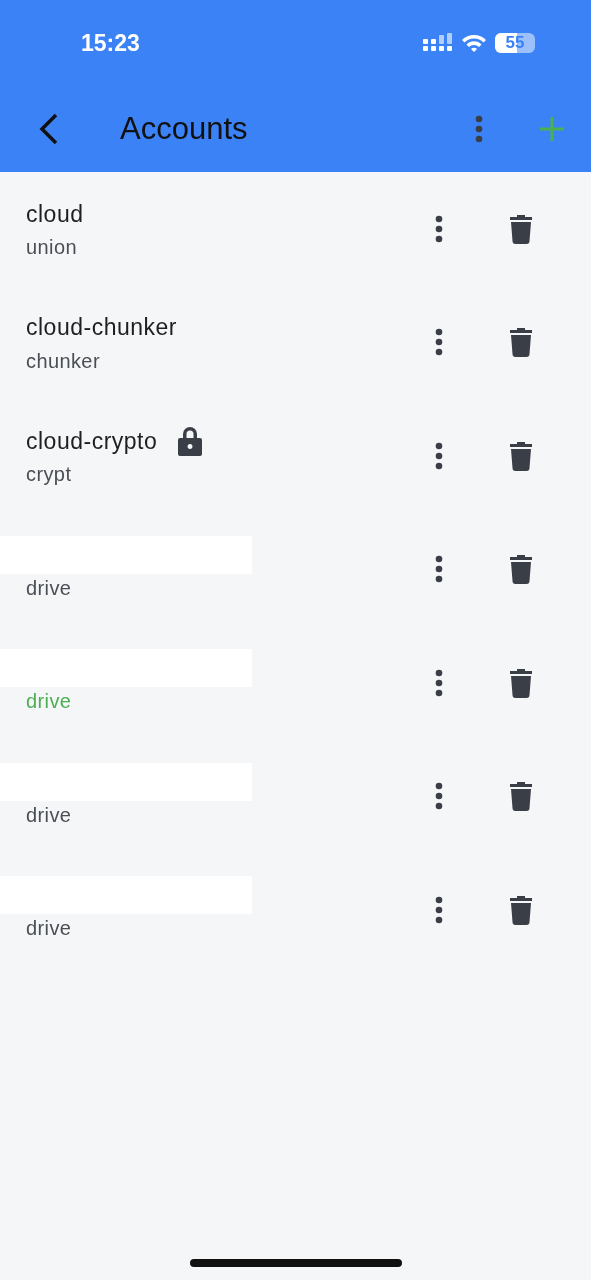 This screenshot has height=1280, width=591. I want to click on account-name: cloud, so click(55, 214).